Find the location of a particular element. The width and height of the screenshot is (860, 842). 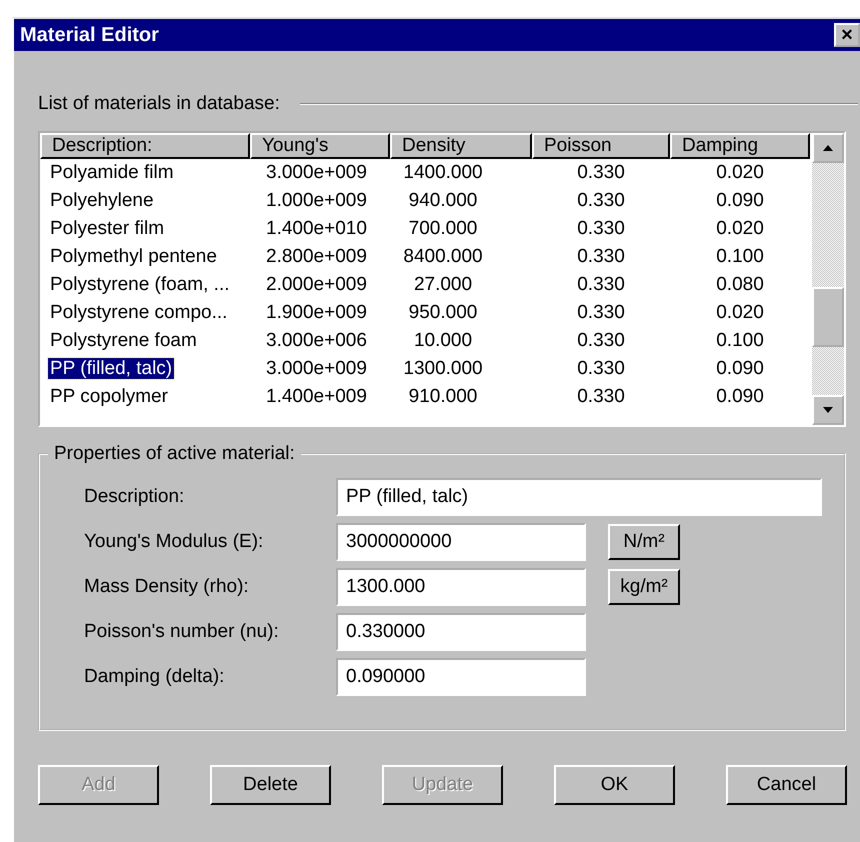

dialog-button: Delete is located at coordinates (270, 785).